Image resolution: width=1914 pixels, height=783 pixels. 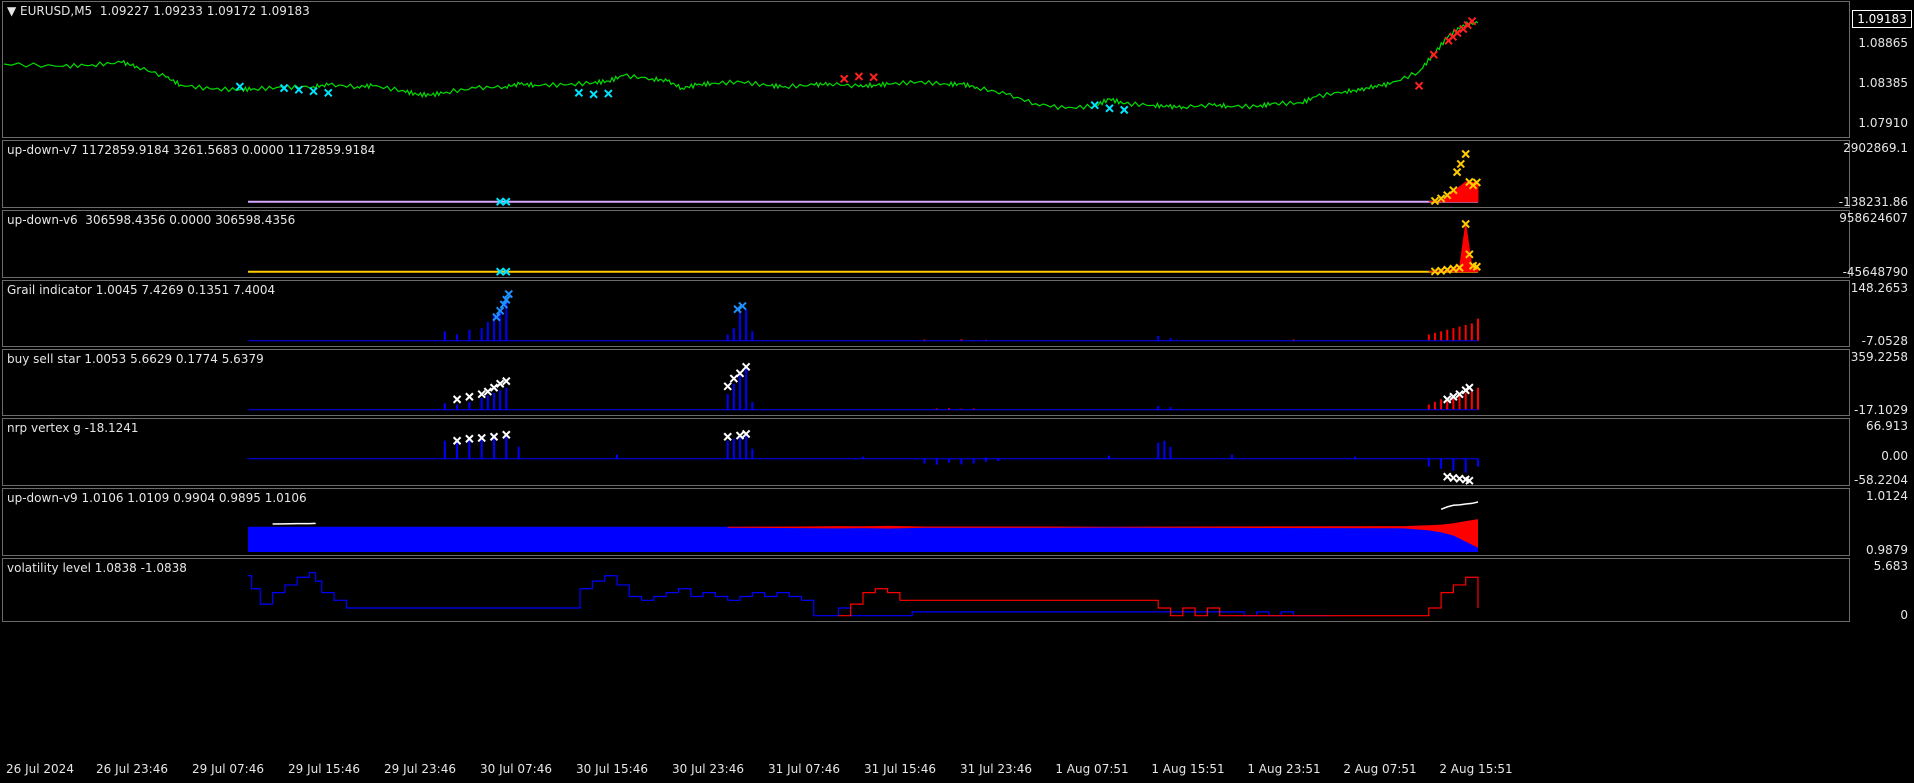 I want to click on band-area, so click(x=863, y=539).